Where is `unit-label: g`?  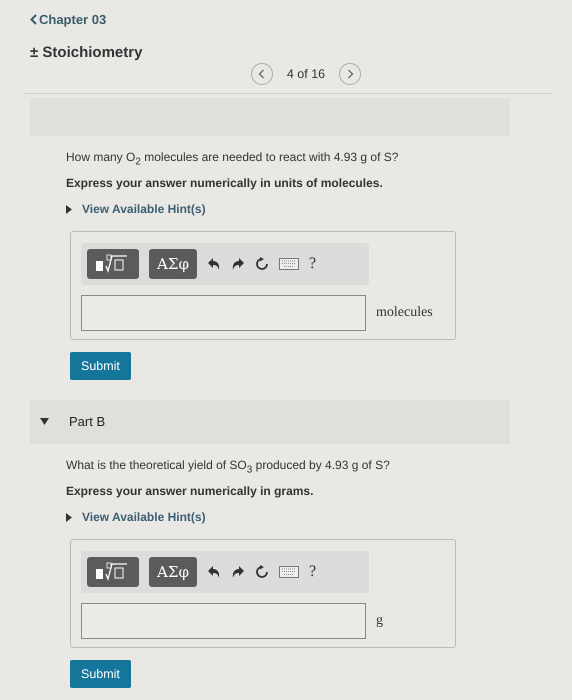
unit-label: g is located at coordinates (379, 620).